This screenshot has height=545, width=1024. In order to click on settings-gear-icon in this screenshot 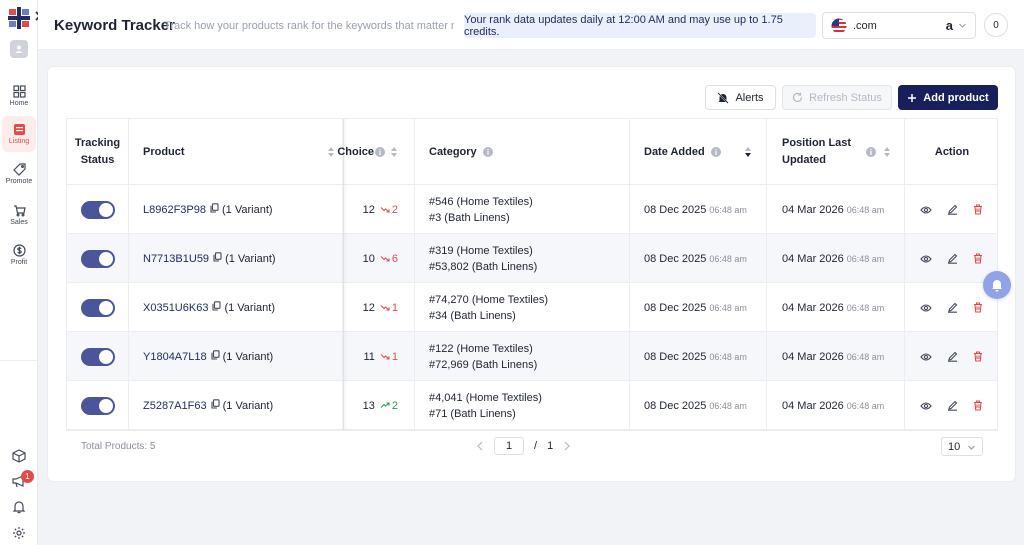, I will do `click(19, 533)`.